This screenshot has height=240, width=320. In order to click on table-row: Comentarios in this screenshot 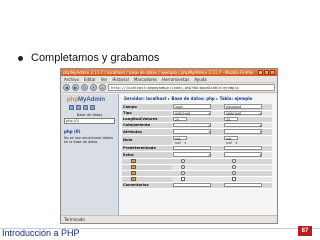, I will do `click(197, 185)`.